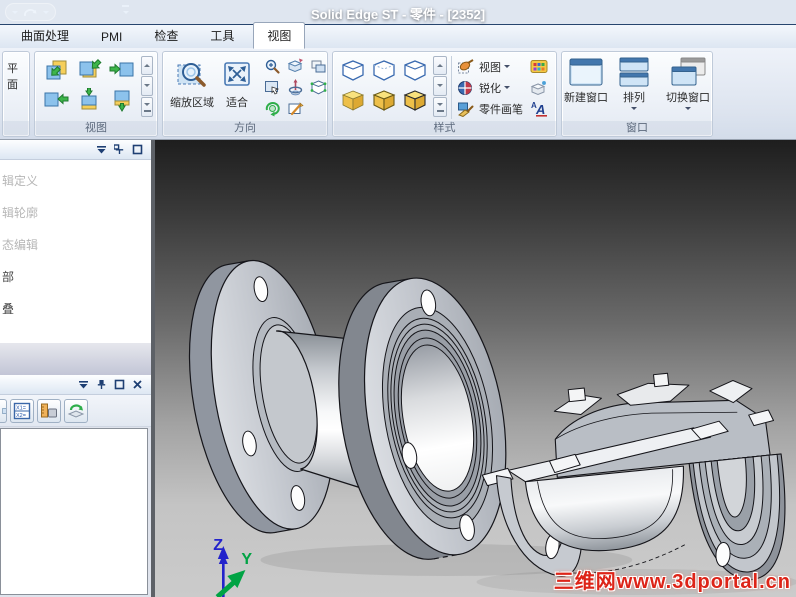 Image resolution: width=796 pixels, height=597 pixels. I want to click on look-at-face-button, so click(272, 87).